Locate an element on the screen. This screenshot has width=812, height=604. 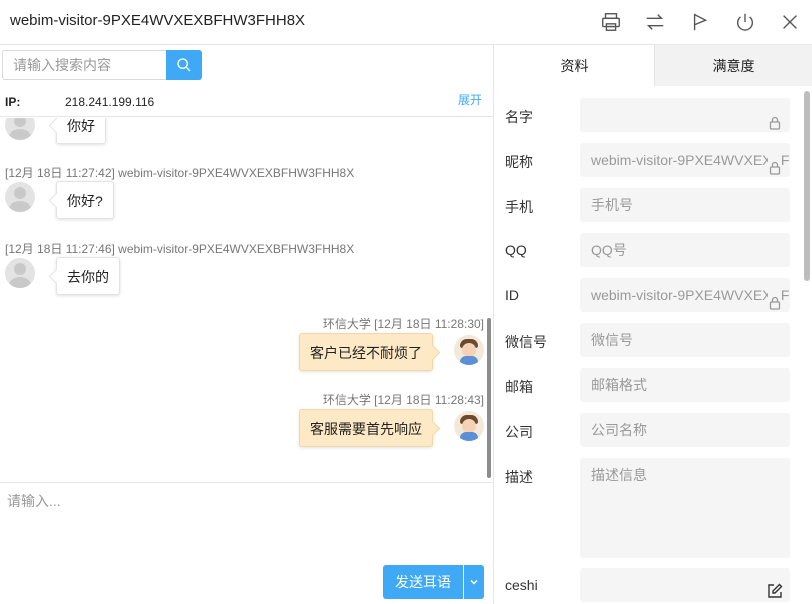
flag-icon is located at coordinates (701, 22).